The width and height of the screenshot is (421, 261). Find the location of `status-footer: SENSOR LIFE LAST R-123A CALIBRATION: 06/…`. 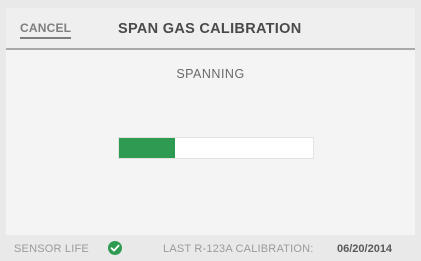

status-footer: SENSOR LIFE LAST R-123A CALIBRATION: 06/… is located at coordinates (210, 250).